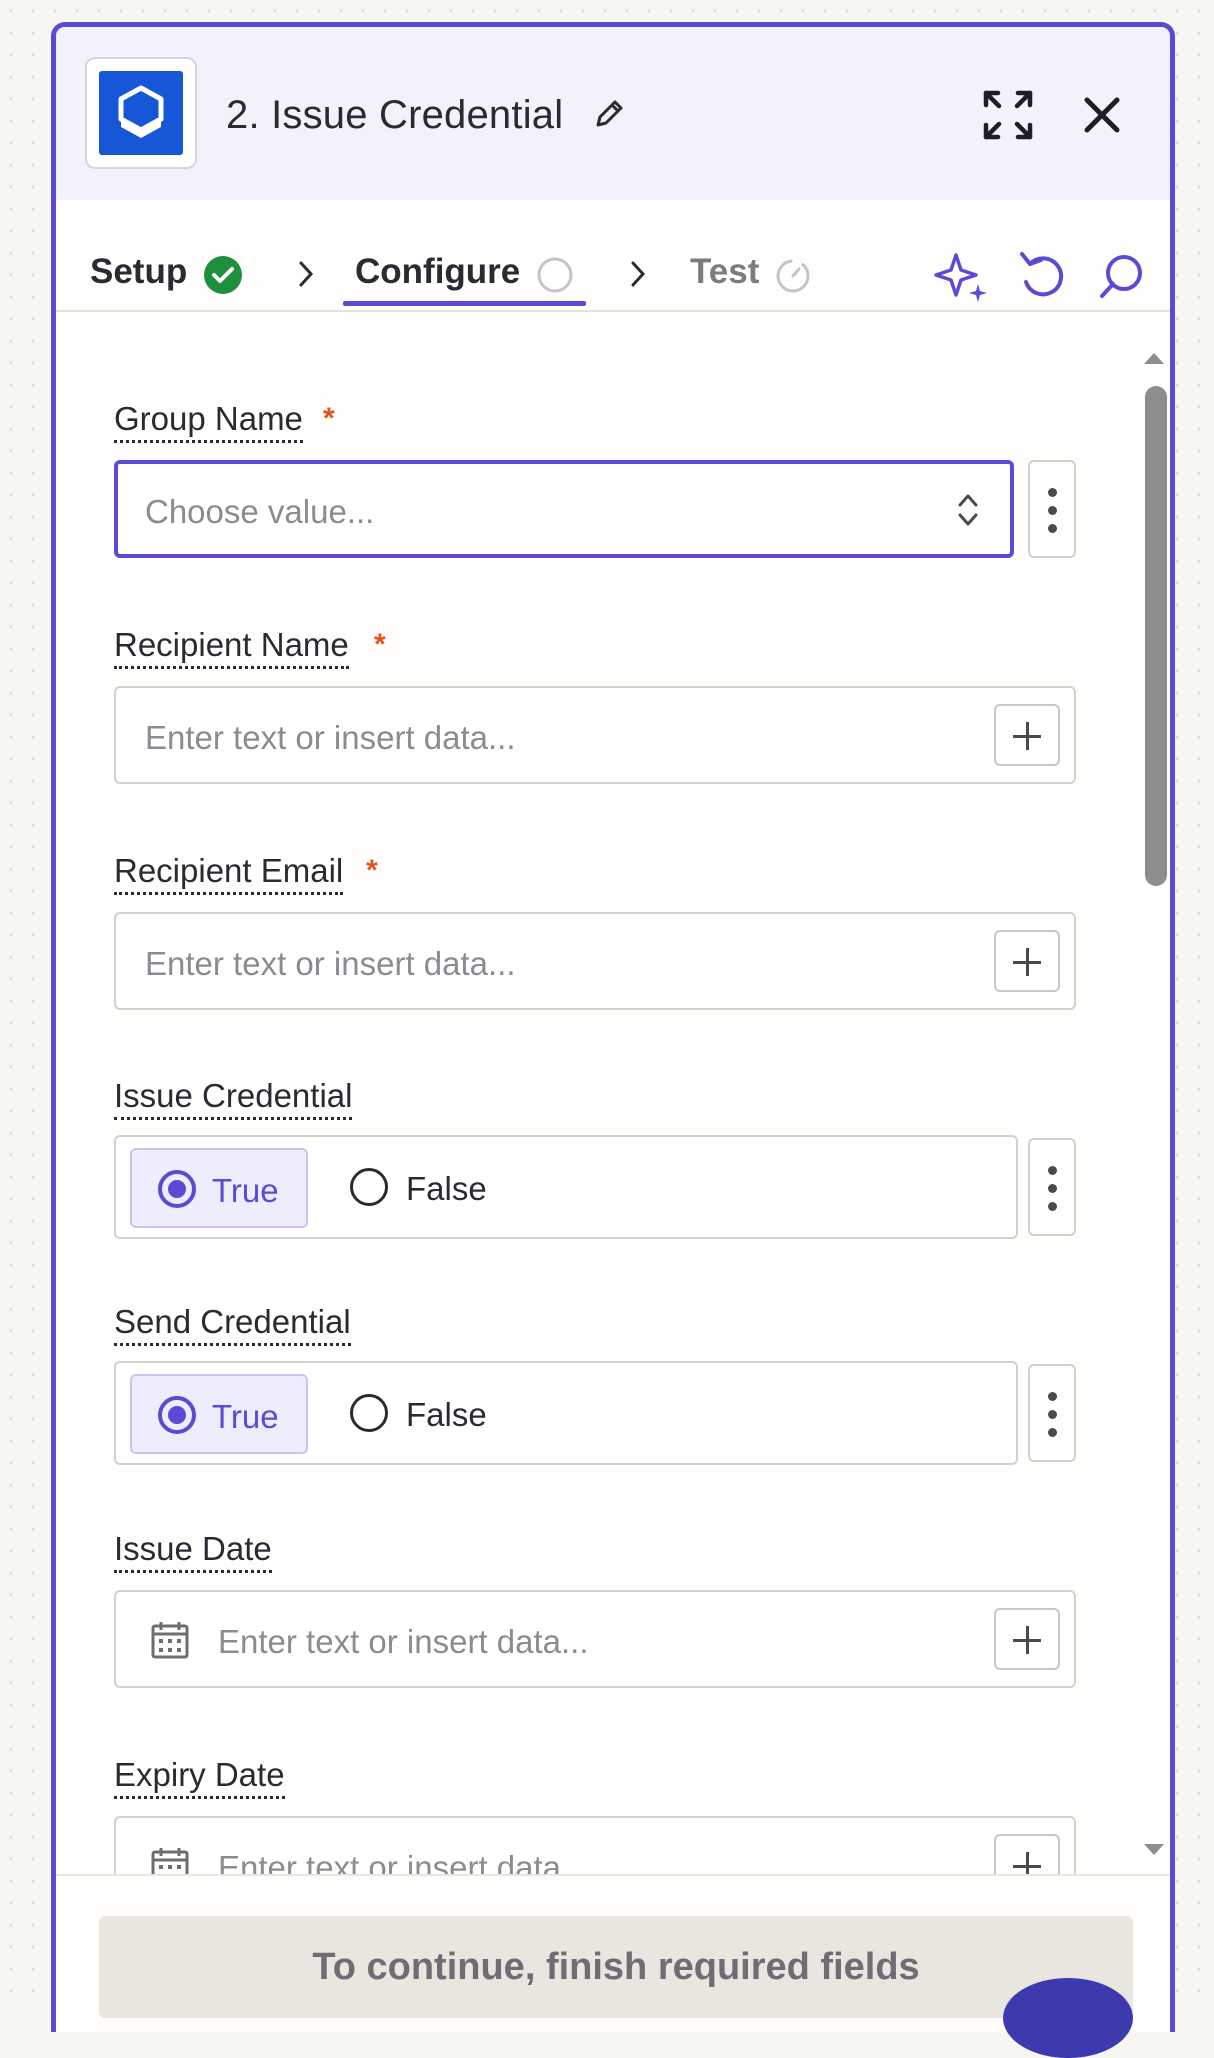 The image size is (1214, 2058). I want to click on undo-icon, so click(1042, 275).